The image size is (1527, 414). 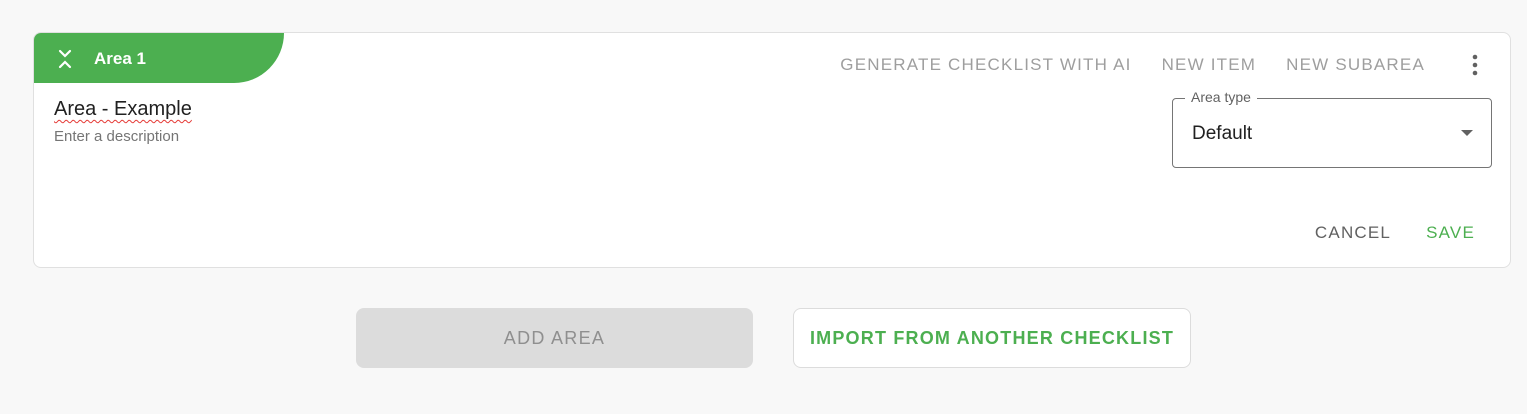 I want to click on new-item-button: NEW ITEM, so click(x=1209, y=65).